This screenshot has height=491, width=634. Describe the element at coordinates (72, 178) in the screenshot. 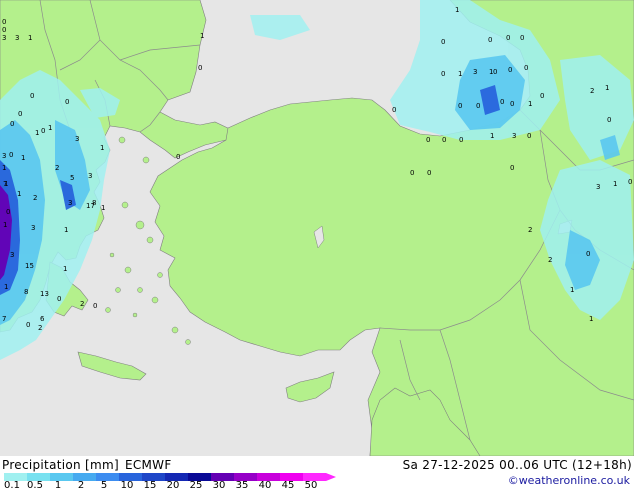

I see `precip-value-label: 5` at that location.